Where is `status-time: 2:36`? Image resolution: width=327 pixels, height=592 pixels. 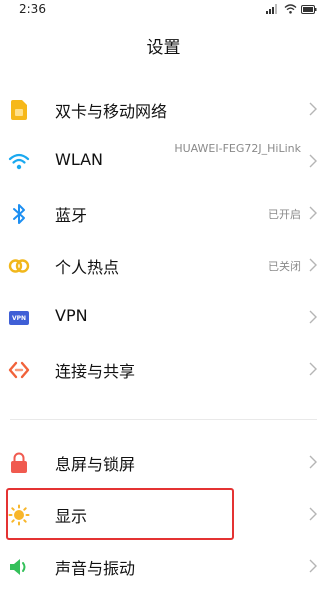 status-time: 2:36 is located at coordinates (32, 9).